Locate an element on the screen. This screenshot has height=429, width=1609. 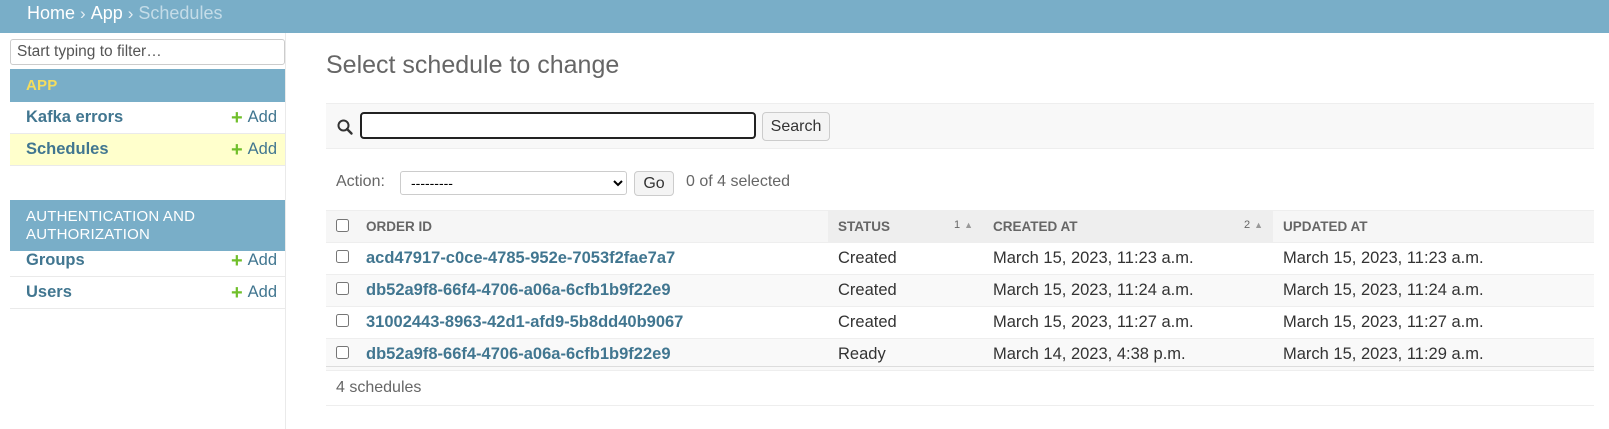
column-label: Status is located at coordinates (864, 226).